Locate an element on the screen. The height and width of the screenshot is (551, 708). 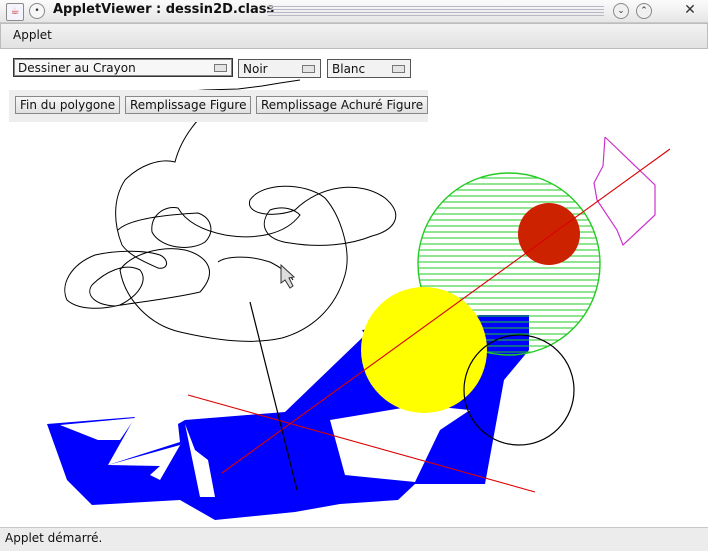
end-polygon-button: Fin du polygone is located at coordinates (68, 105).